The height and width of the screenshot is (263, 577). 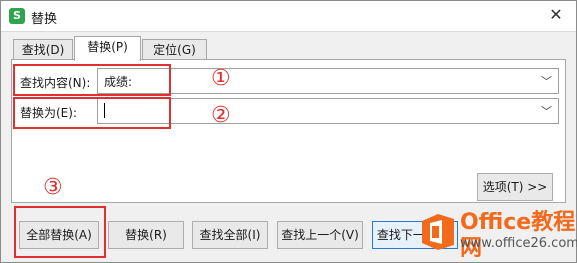 What do you see at coordinates (146, 235) in the screenshot?
I see `replace-button: 替换(R)` at bounding box center [146, 235].